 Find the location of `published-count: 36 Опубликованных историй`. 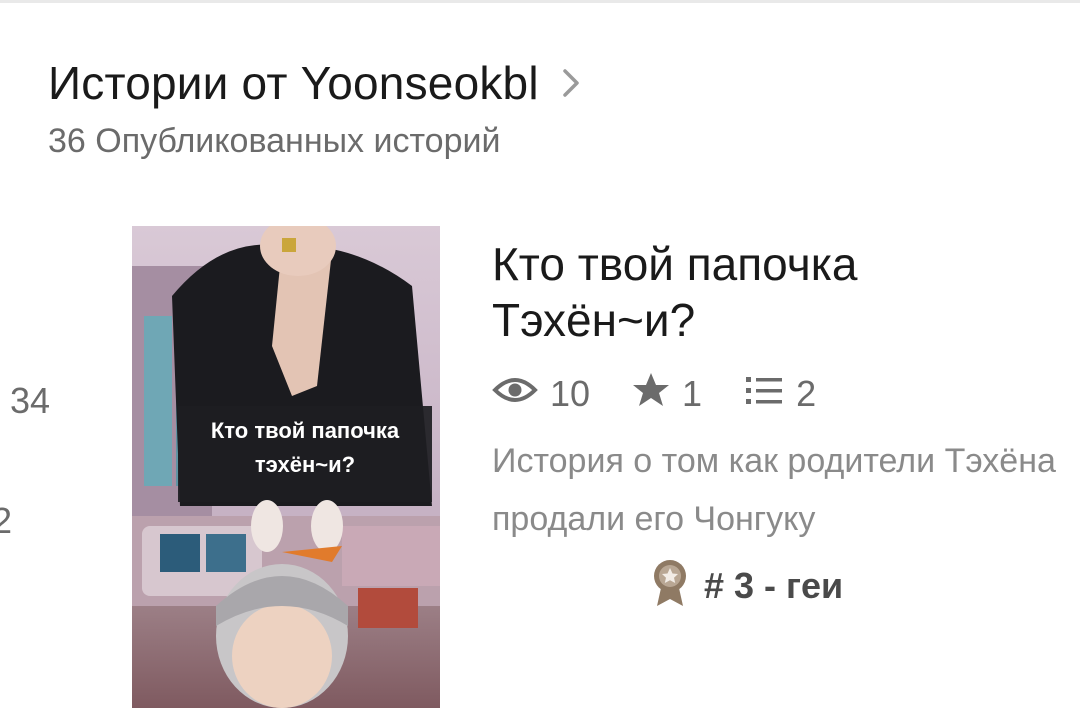

published-count: 36 Опубликованных историй is located at coordinates (274, 141).